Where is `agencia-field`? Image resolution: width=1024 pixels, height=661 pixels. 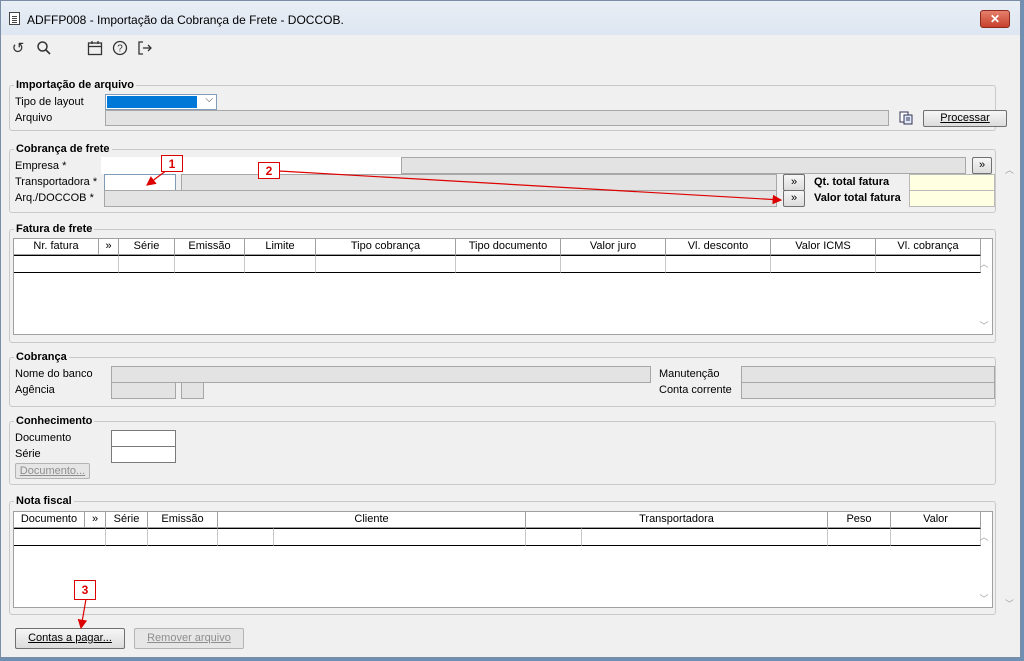
agencia-field is located at coordinates (143, 390).